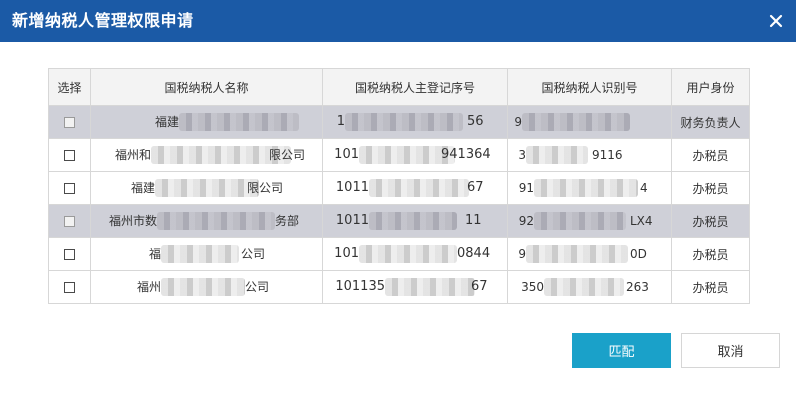 This screenshot has width=796, height=400. I want to click on taxpayer-name-cell: 福州 公司, so click(206, 287).